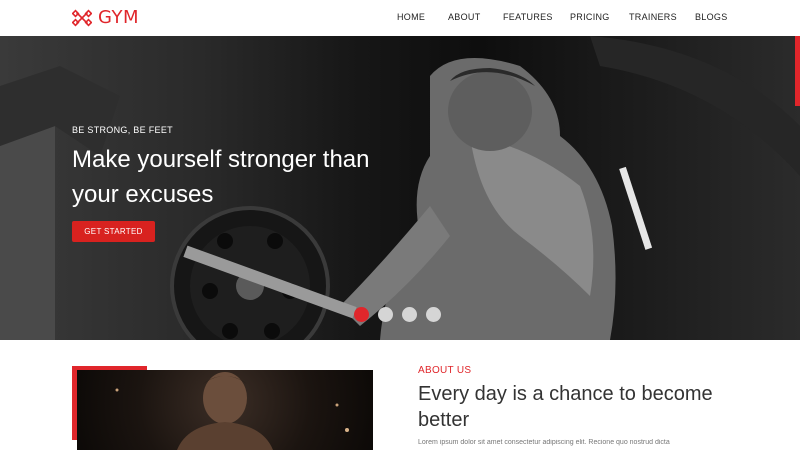 This screenshot has width=800, height=450. Describe the element at coordinates (797, 71) in the screenshot. I see `page-scroll-indicator` at that location.